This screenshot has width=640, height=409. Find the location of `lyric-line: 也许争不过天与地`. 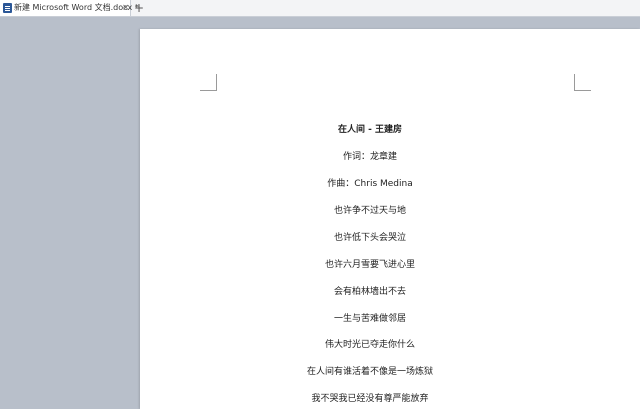

lyric-line: 也许争不过天与地 is located at coordinates (370, 211).